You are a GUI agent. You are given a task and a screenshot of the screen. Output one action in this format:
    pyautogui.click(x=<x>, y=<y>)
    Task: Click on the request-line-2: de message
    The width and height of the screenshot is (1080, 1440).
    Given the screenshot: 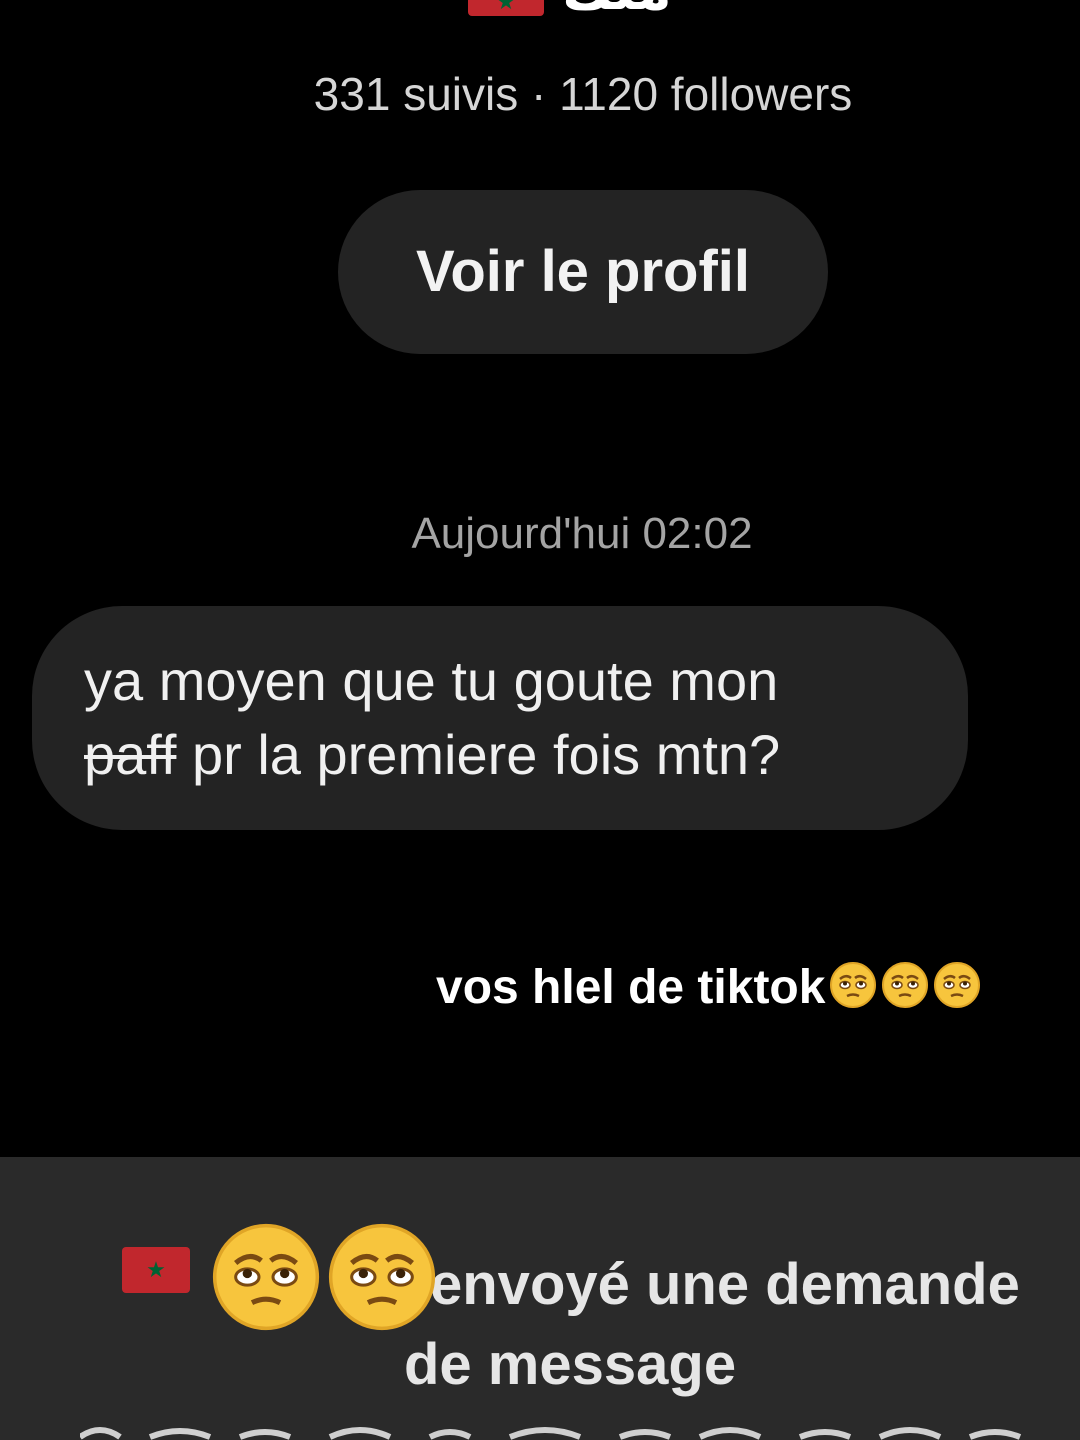 What is the action you would take?
    pyautogui.click(x=570, y=1364)
    